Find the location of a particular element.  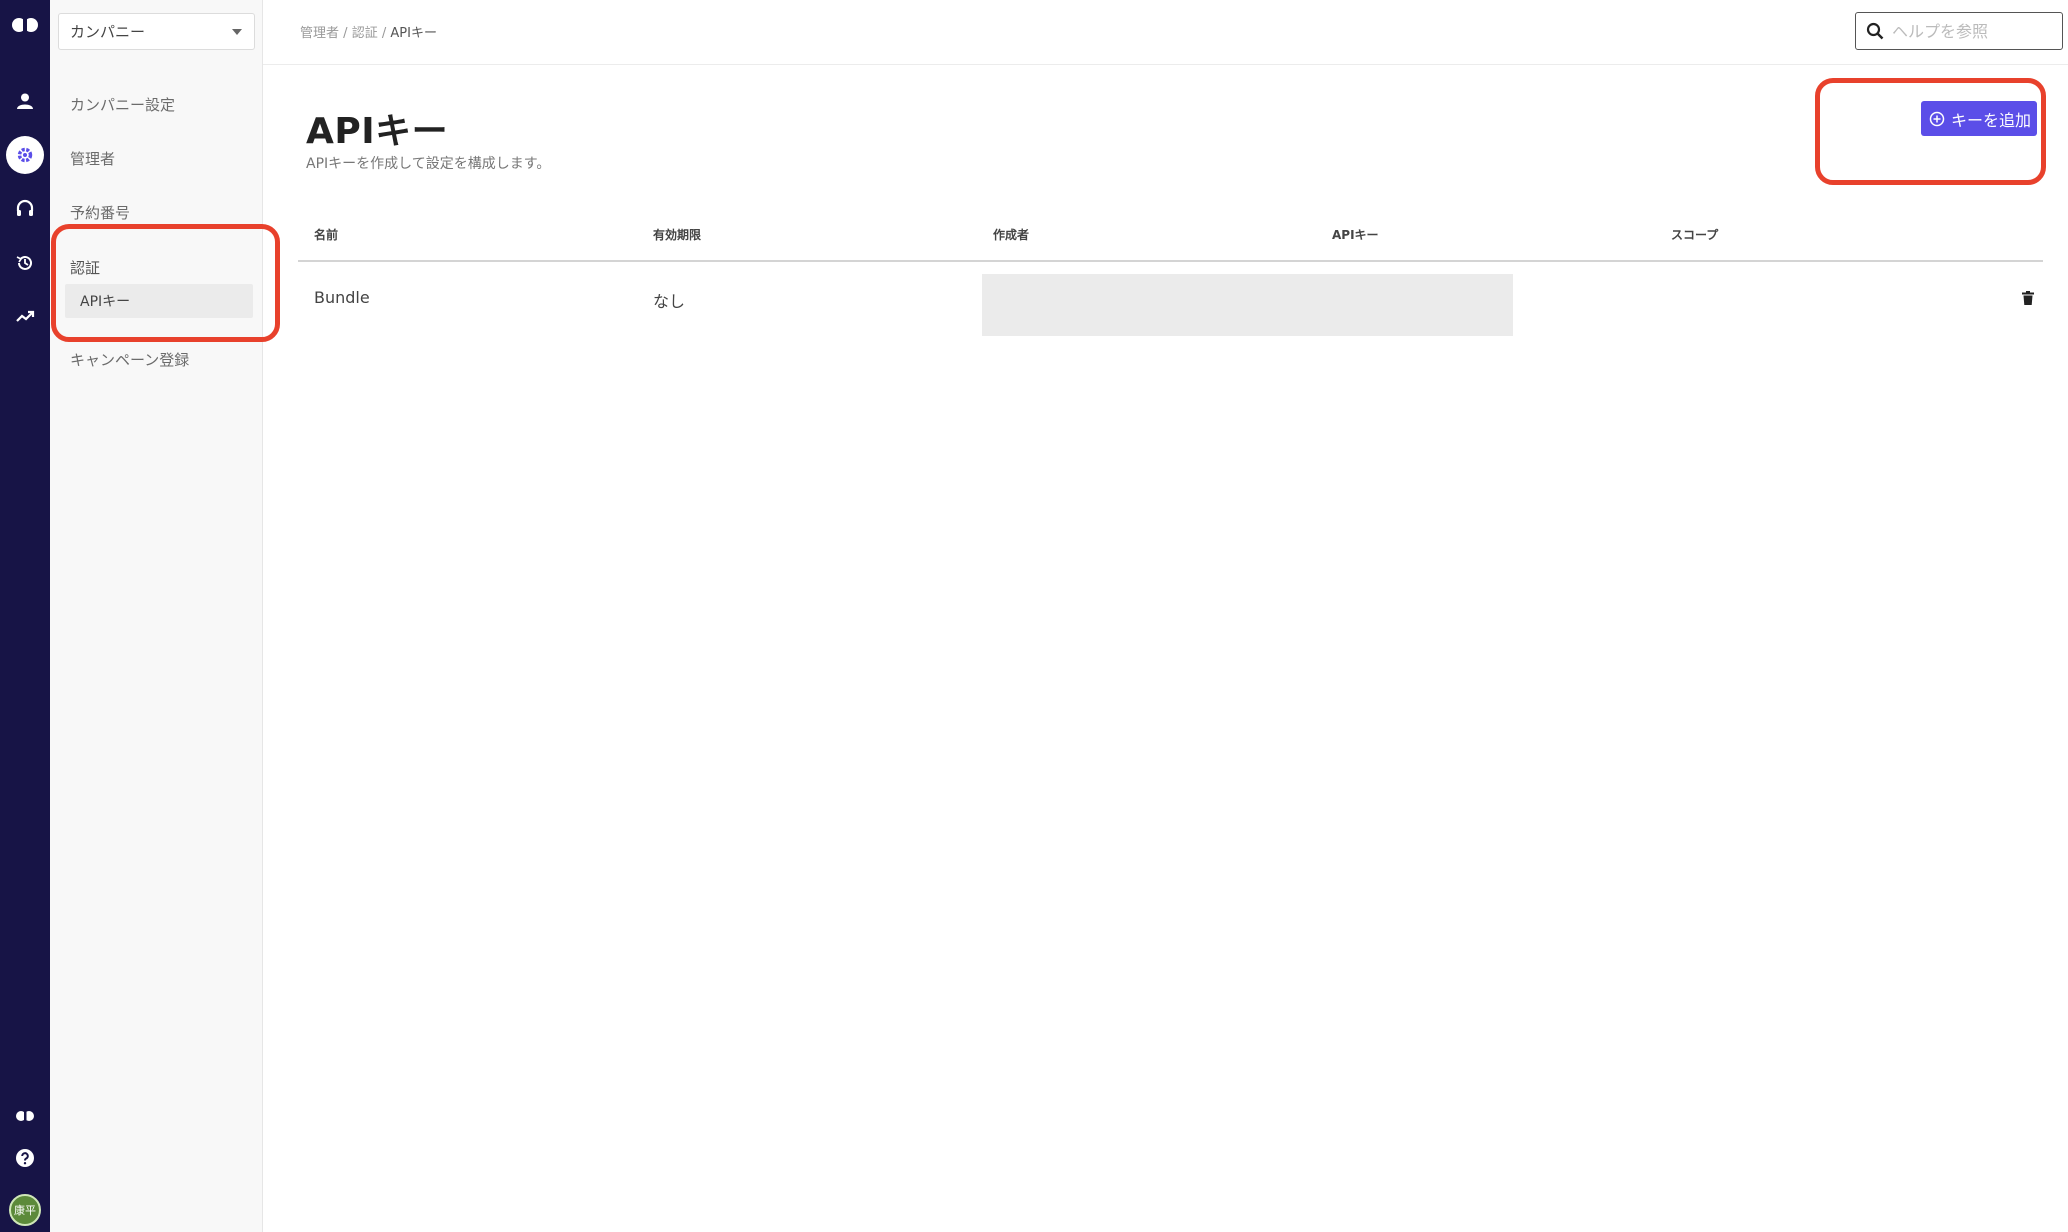

header-divider is located at coordinates (1165, 64).